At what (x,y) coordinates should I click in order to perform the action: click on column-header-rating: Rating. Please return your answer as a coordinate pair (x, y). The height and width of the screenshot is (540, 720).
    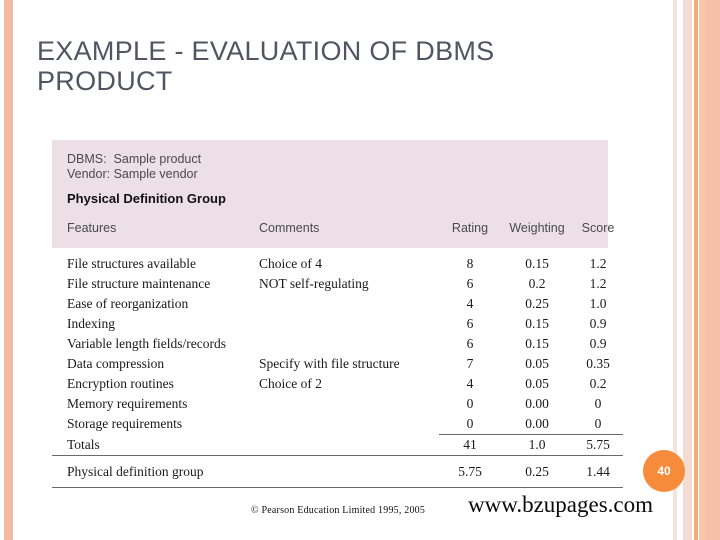
    Looking at the image, I should click on (470, 228).